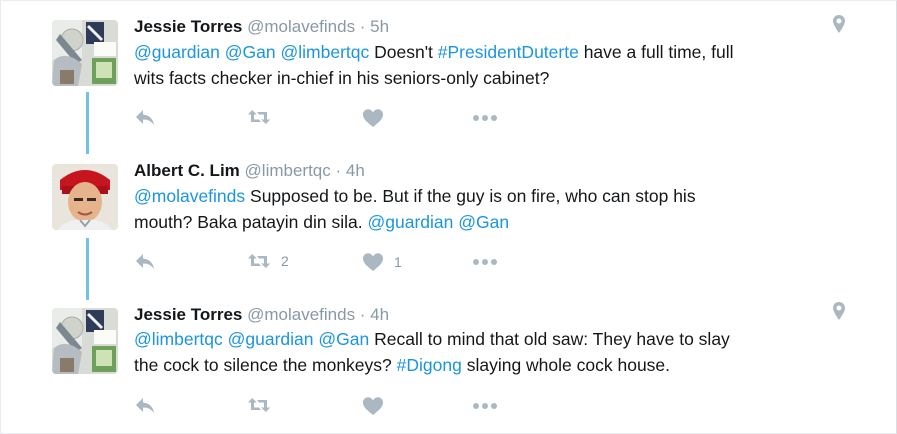 The image size is (897, 434). What do you see at coordinates (288, 170) in the screenshot?
I see `username: @limbertqc` at bounding box center [288, 170].